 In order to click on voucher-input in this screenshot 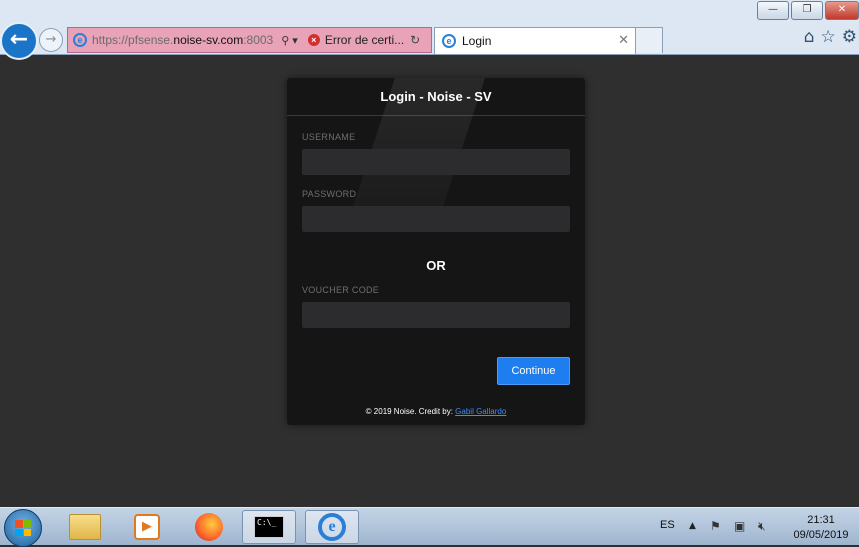, I will do `click(436, 315)`.